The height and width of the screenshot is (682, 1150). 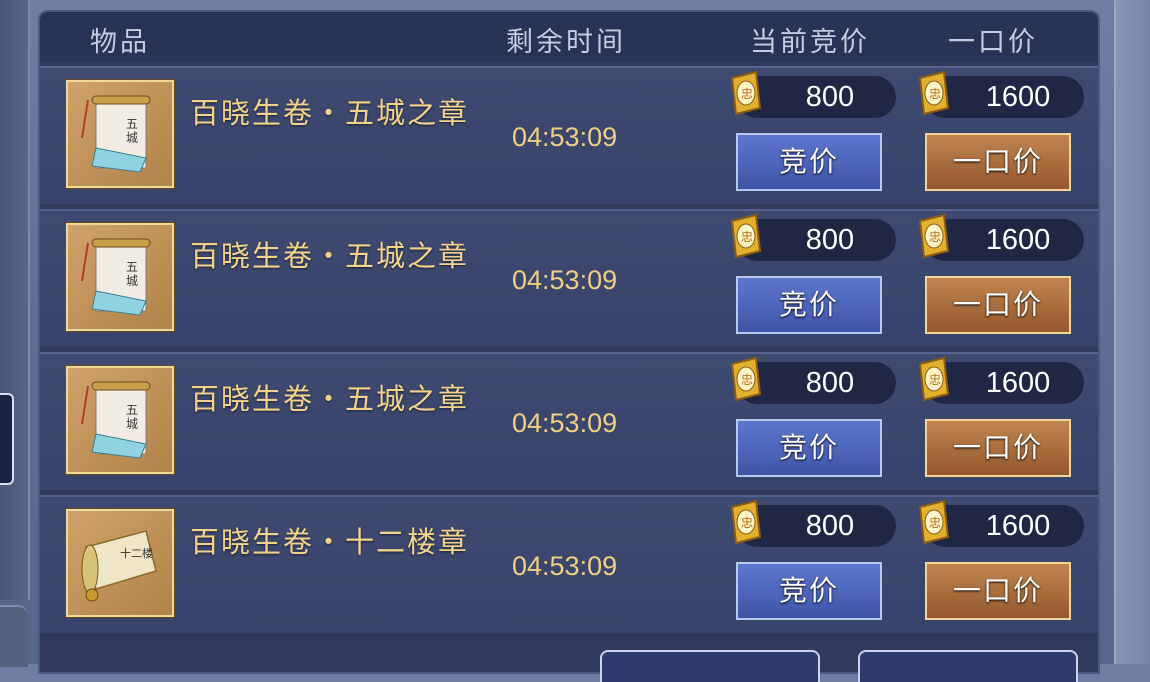 I want to click on left-frame, so click(x=15, y=300).